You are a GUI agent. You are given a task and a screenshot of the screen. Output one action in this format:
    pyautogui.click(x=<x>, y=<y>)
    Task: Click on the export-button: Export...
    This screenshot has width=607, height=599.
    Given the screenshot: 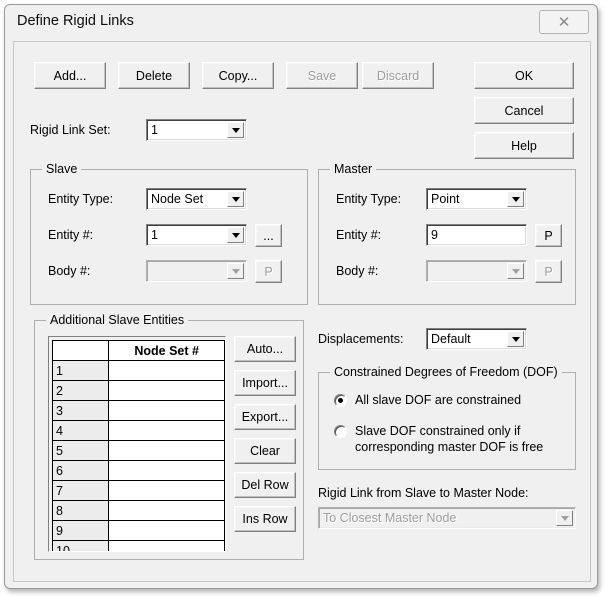 What is the action you would take?
    pyautogui.click(x=265, y=417)
    